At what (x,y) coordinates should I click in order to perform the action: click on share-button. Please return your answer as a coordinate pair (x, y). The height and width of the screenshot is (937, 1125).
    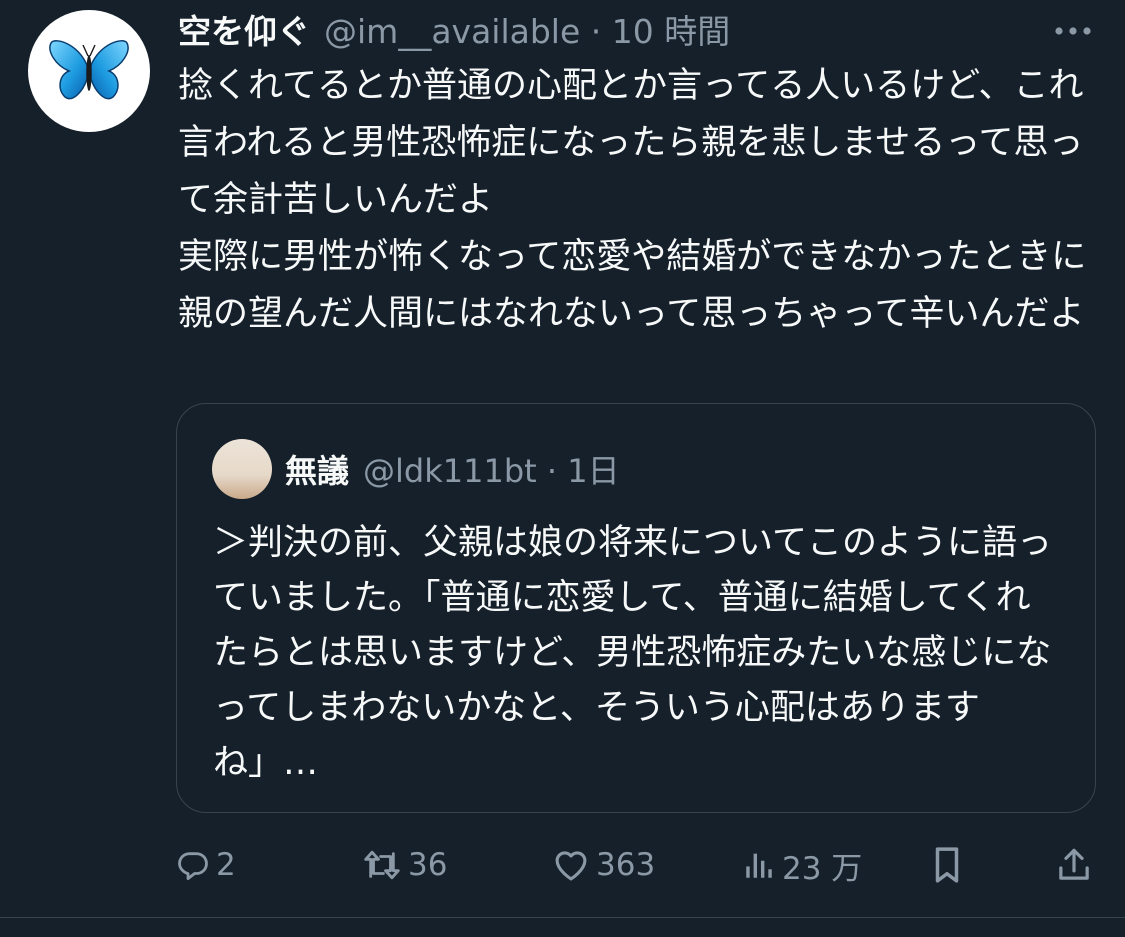
    Looking at the image, I should click on (1074, 865).